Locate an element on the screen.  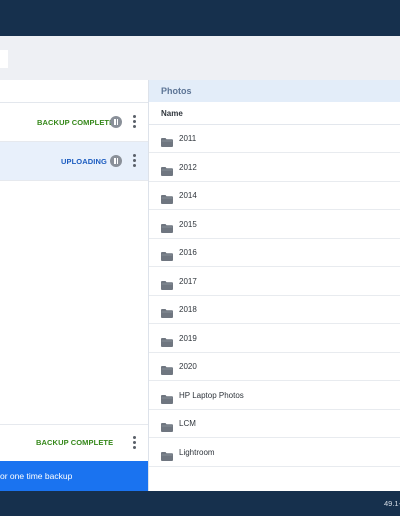
one-time-backup-label: or one time backup is located at coordinates (36, 476).